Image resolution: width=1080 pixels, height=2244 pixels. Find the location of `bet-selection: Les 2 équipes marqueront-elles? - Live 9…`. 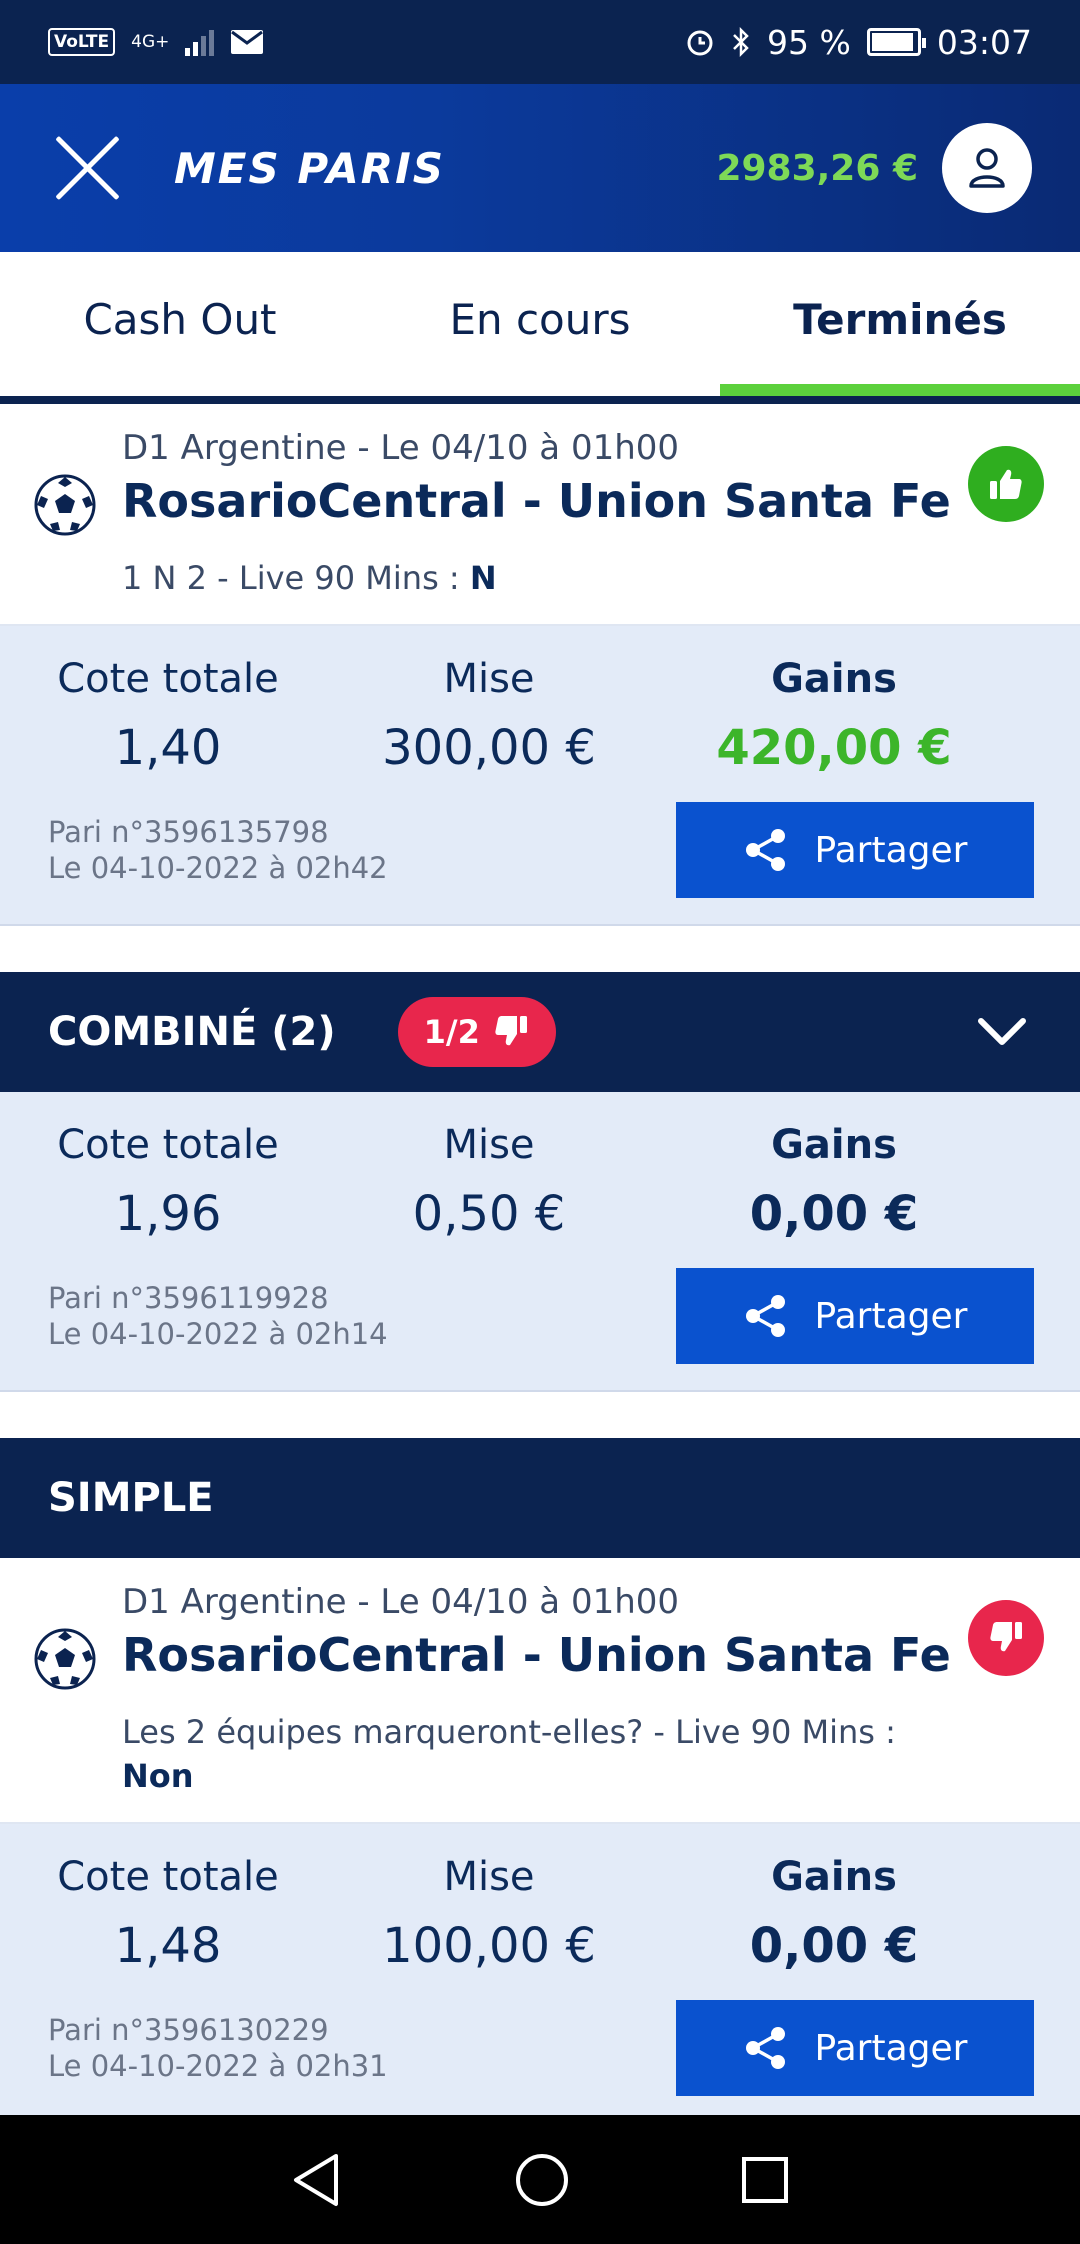

bet-selection: Les 2 équipes marqueront-elles? - Live 9… is located at coordinates (584, 1754).